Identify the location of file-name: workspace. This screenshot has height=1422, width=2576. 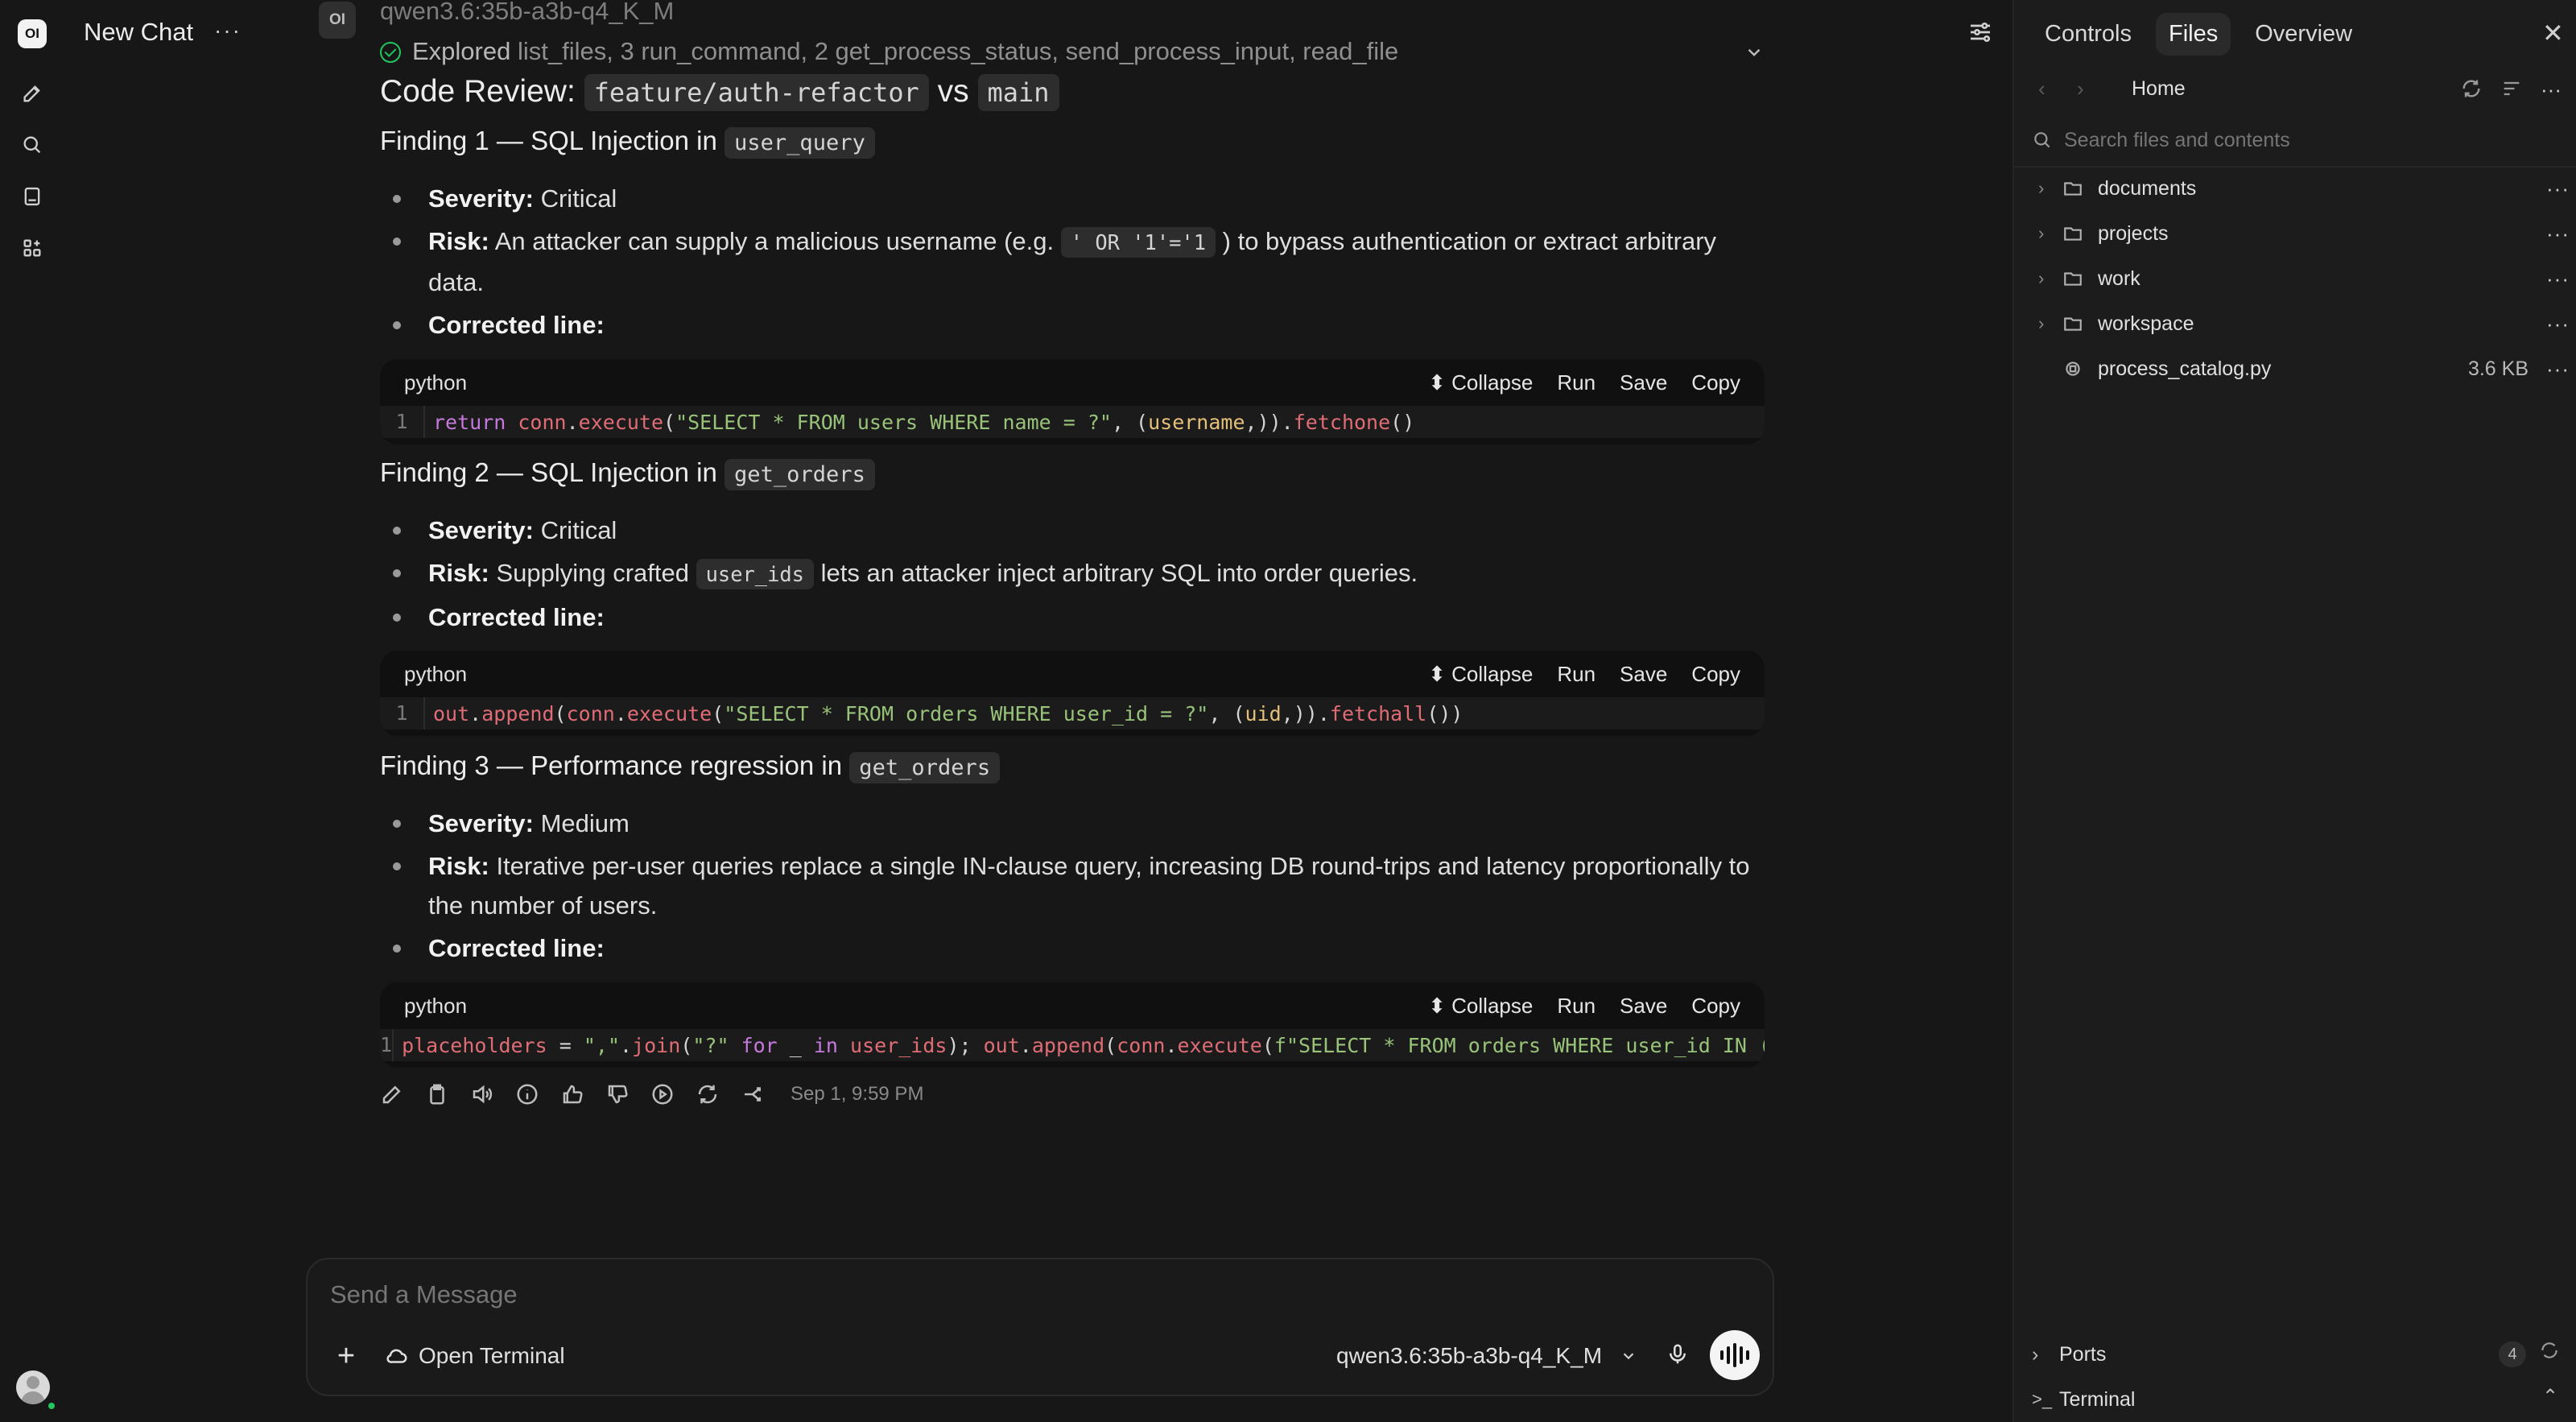
(2146, 323).